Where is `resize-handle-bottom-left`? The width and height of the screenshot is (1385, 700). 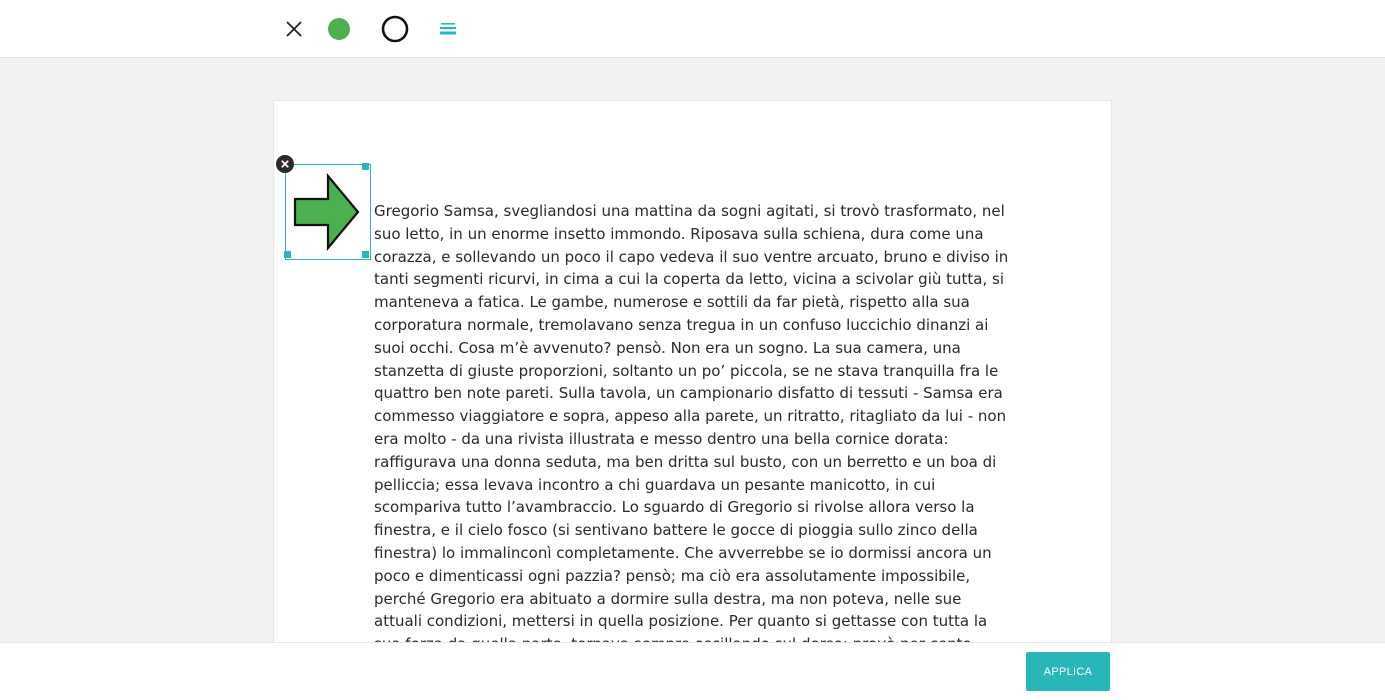 resize-handle-bottom-left is located at coordinates (287, 254).